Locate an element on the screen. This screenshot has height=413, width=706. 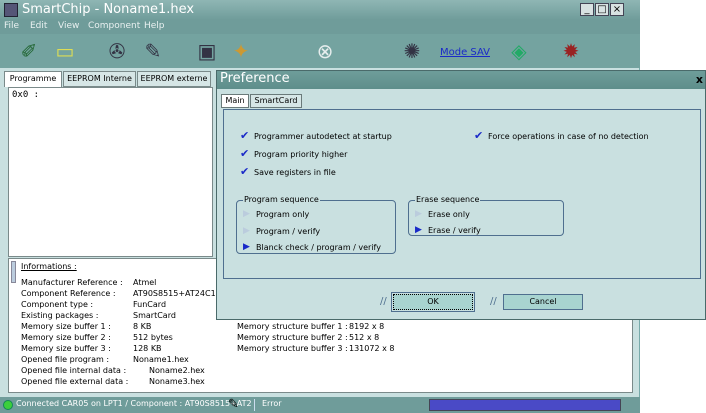
settings-icon: ✺ is located at coordinates (412, 51).